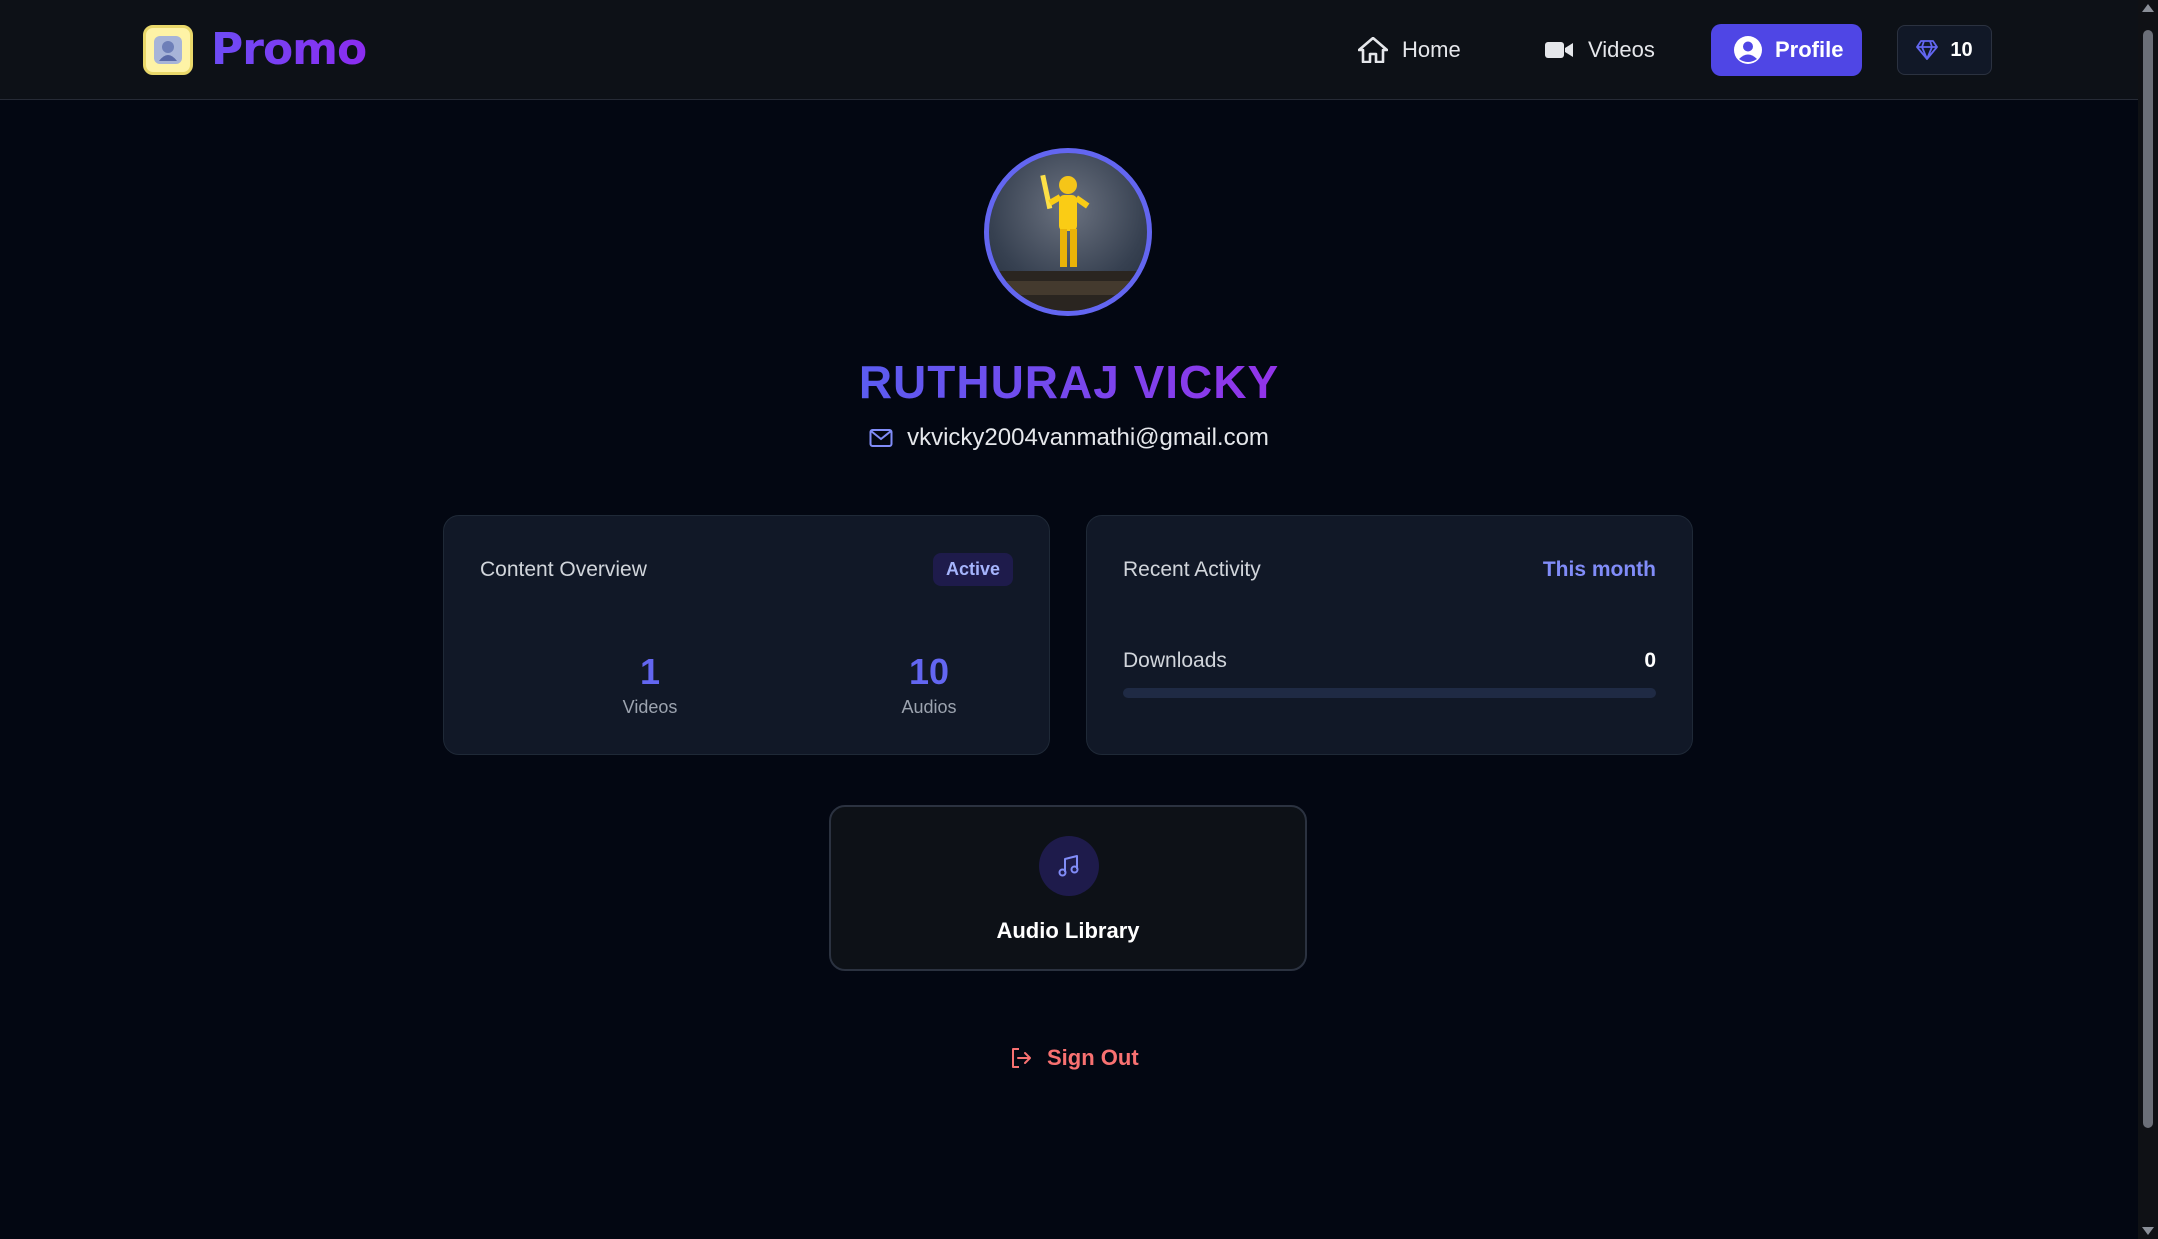 The width and height of the screenshot is (2158, 1239). Describe the element at coordinates (1088, 437) in the screenshot. I see `profile-email-text: vkvicky2004vanmathi@gmail.com` at that location.